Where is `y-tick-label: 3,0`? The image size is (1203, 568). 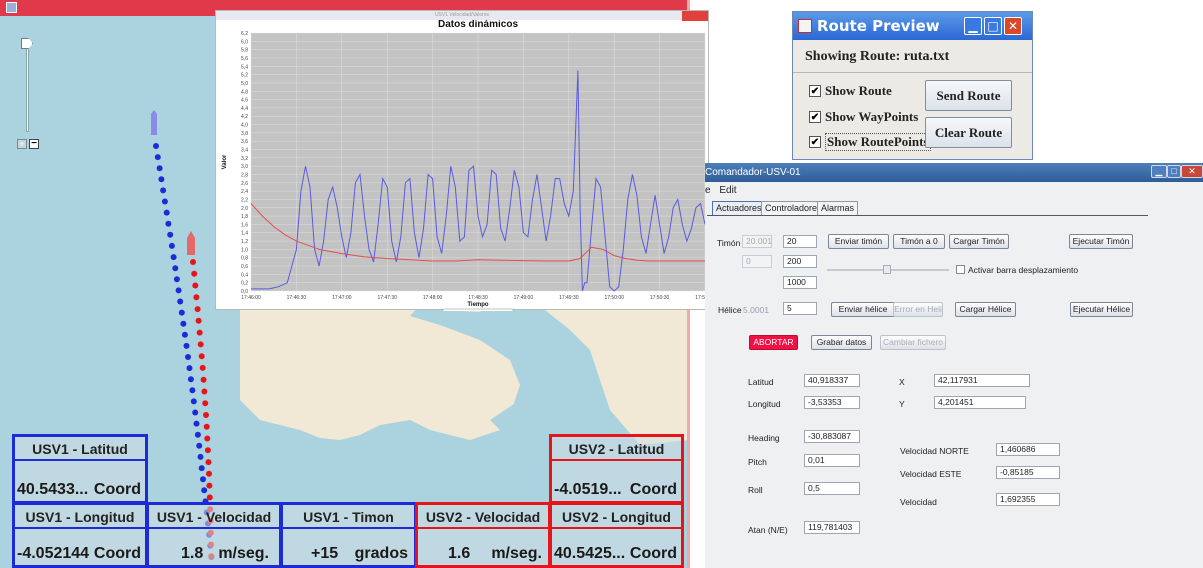
y-tick-label: 3,0 is located at coordinates (244, 167).